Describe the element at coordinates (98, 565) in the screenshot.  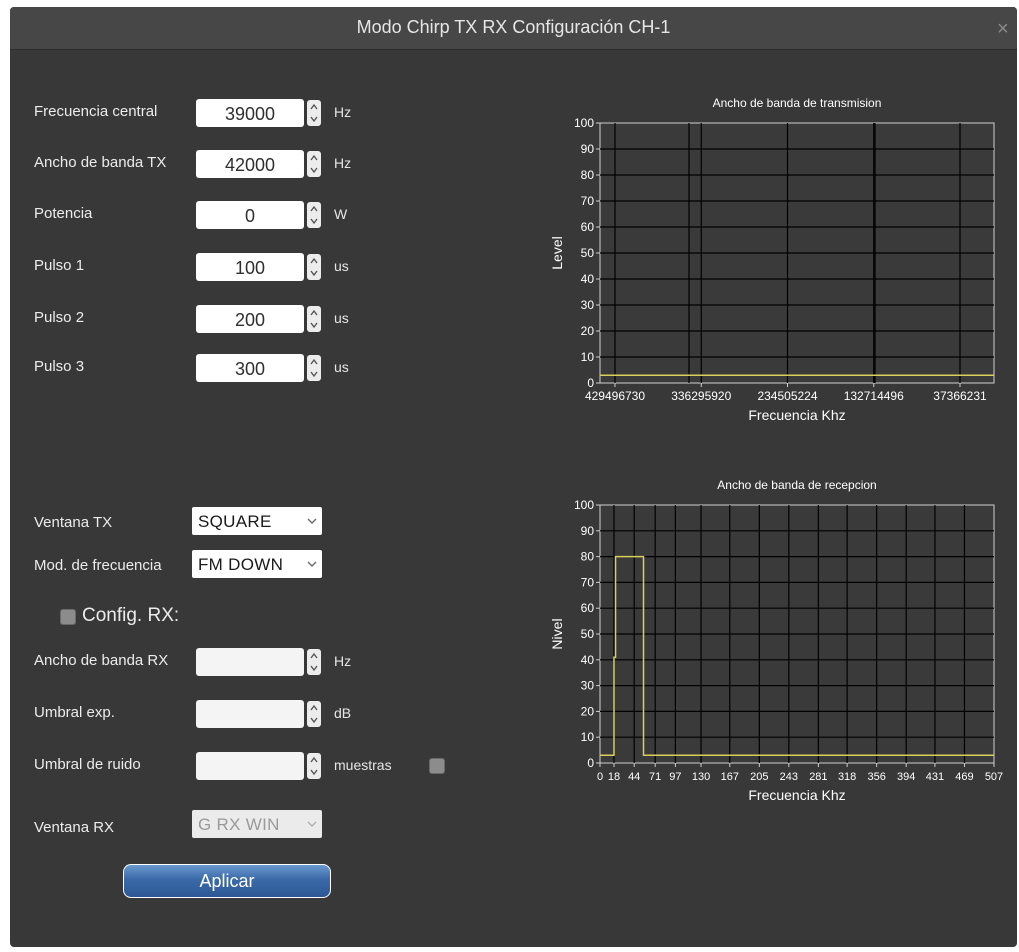
I see `mod-frecuencia-label: Mod. de frecuencia` at that location.